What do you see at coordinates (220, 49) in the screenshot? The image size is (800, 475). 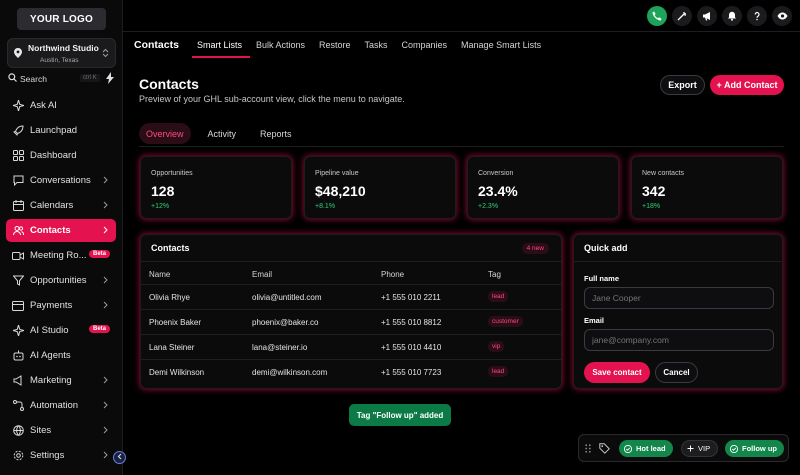 I see `tab-smart-lists: Smart Lists` at bounding box center [220, 49].